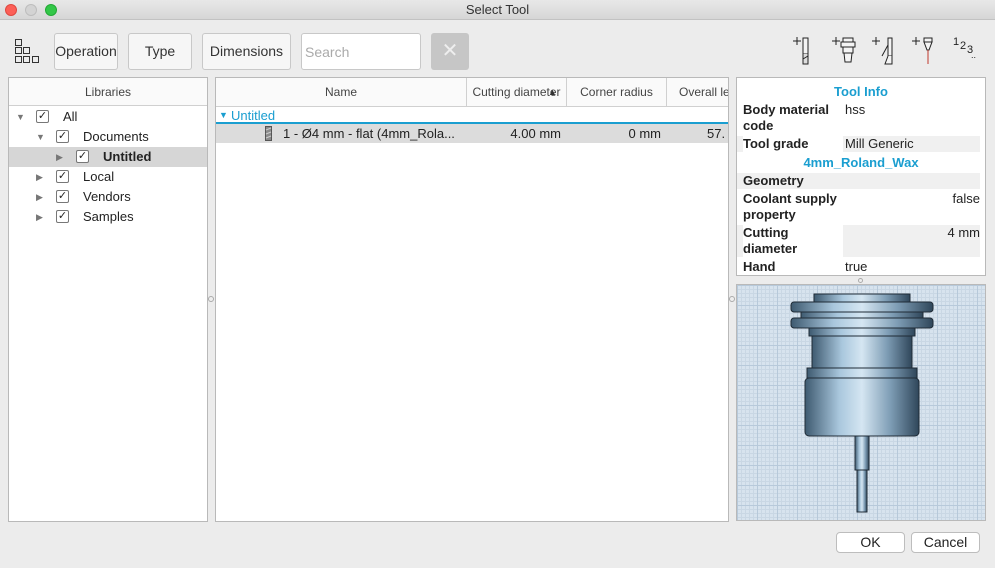 Image resolution: width=995 pixels, height=568 pixels. What do you see at coordinates (858, 207) in the screenshot?
I see `info-row-coolant: Coolant supply property false` at bounding box center [858, 207].